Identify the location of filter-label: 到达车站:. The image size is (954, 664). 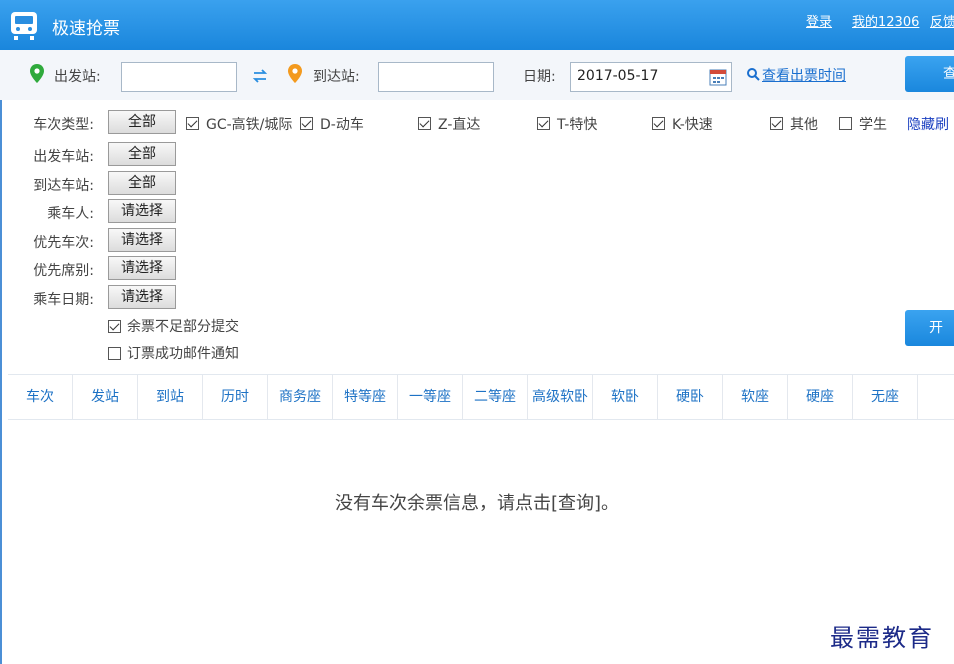
(63, 185).